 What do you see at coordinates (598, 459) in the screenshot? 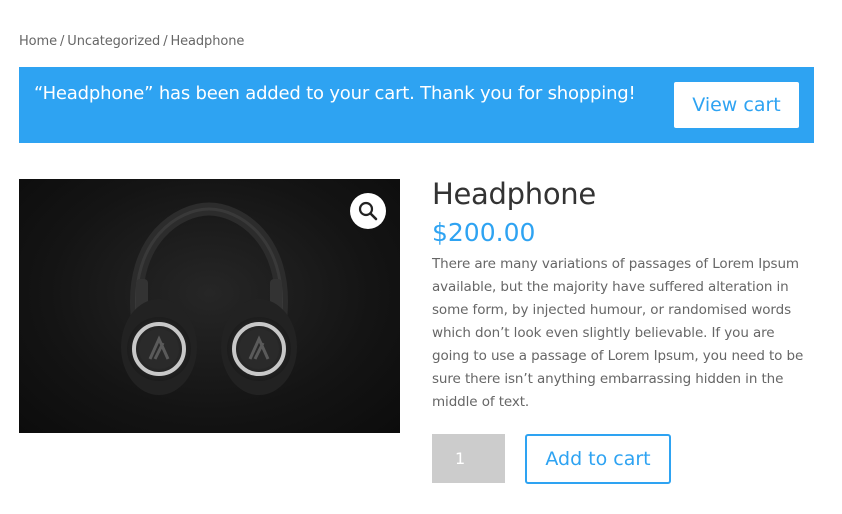
I see `add-to-cart-button: Add to cart` at bounding box center [598, 459].